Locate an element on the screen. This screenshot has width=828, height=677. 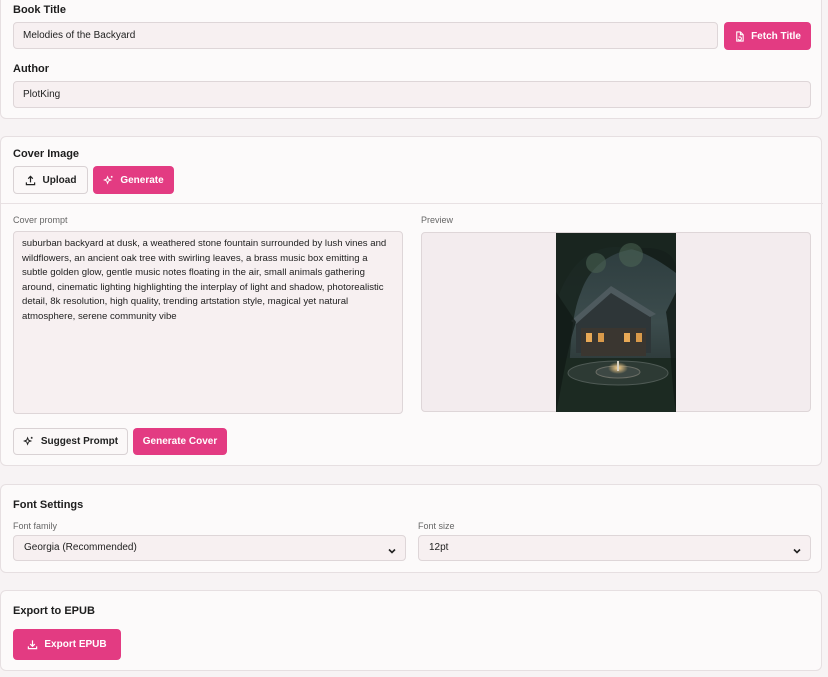
font-size-label: Font size is located at coordinates (436, 526).